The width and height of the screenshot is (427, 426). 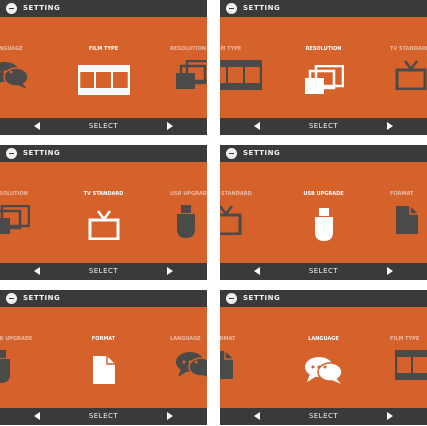 I want to click on next-option-label: TV STANDARD, so click(x=408, y=49).